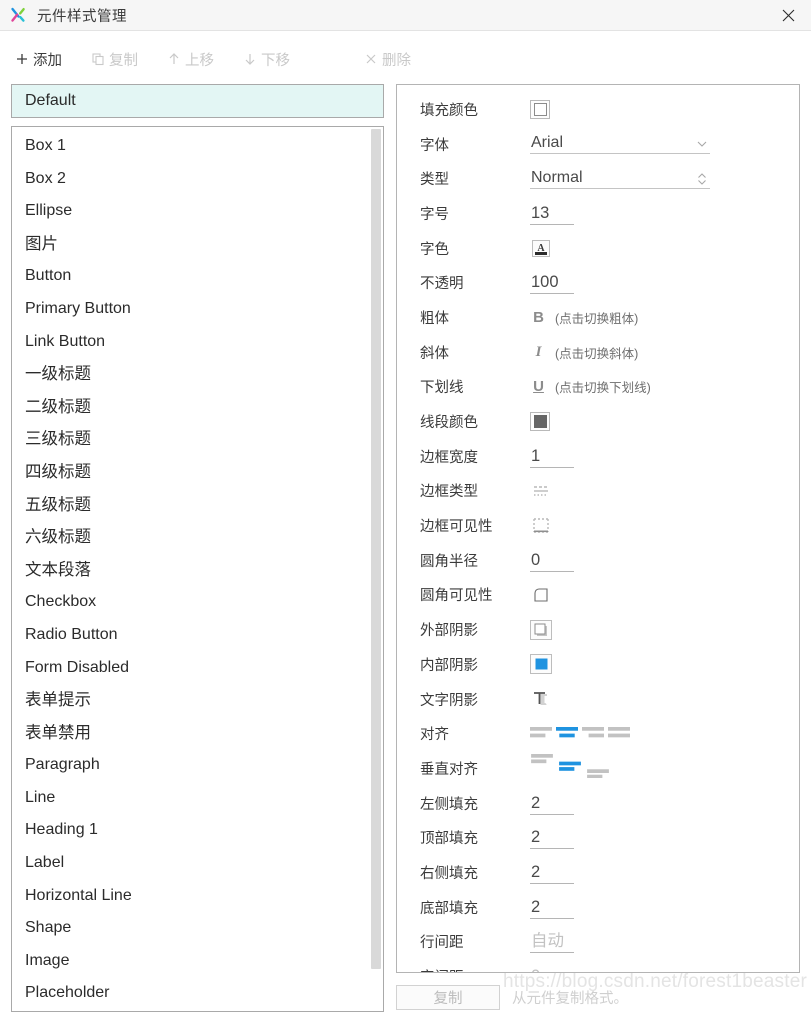 This screenshot has width=811, height=1013. Describe the element at coordinates (434, 180) in the screenshot. I see `property-label: 类型` at that location.